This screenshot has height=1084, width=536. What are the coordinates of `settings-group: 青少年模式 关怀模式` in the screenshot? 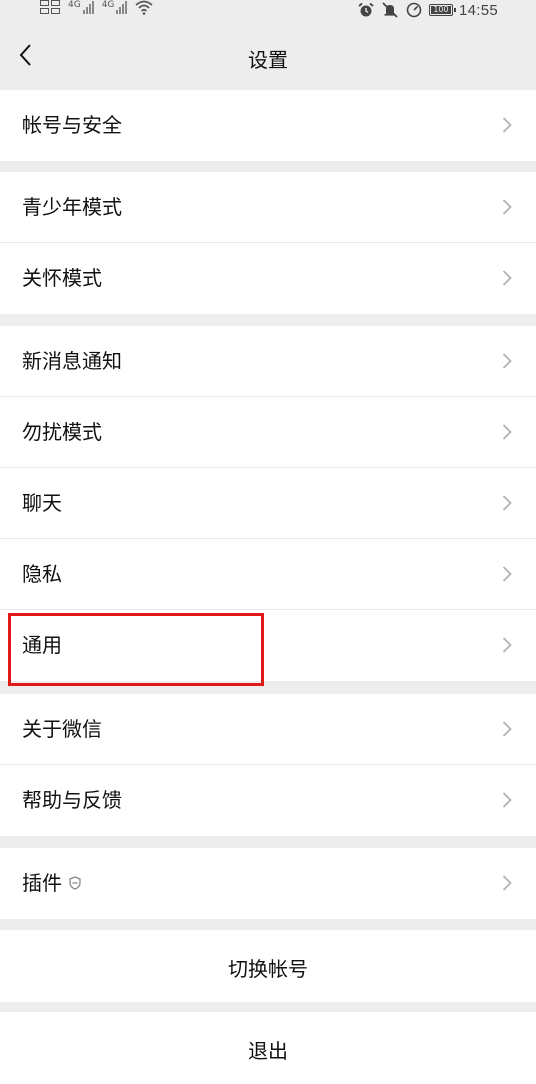 It's located at (268, 243).